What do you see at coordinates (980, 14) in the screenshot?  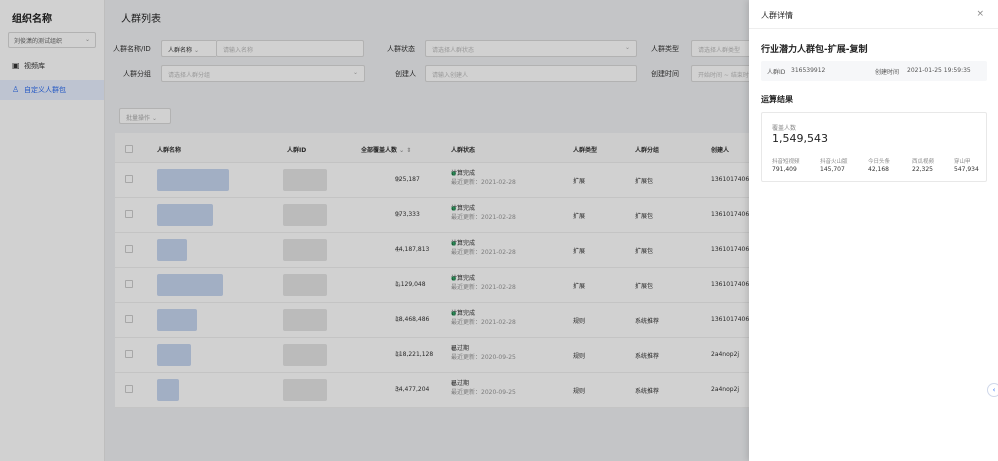 I see `close-icon: ×` at bounding box center [980, 14].